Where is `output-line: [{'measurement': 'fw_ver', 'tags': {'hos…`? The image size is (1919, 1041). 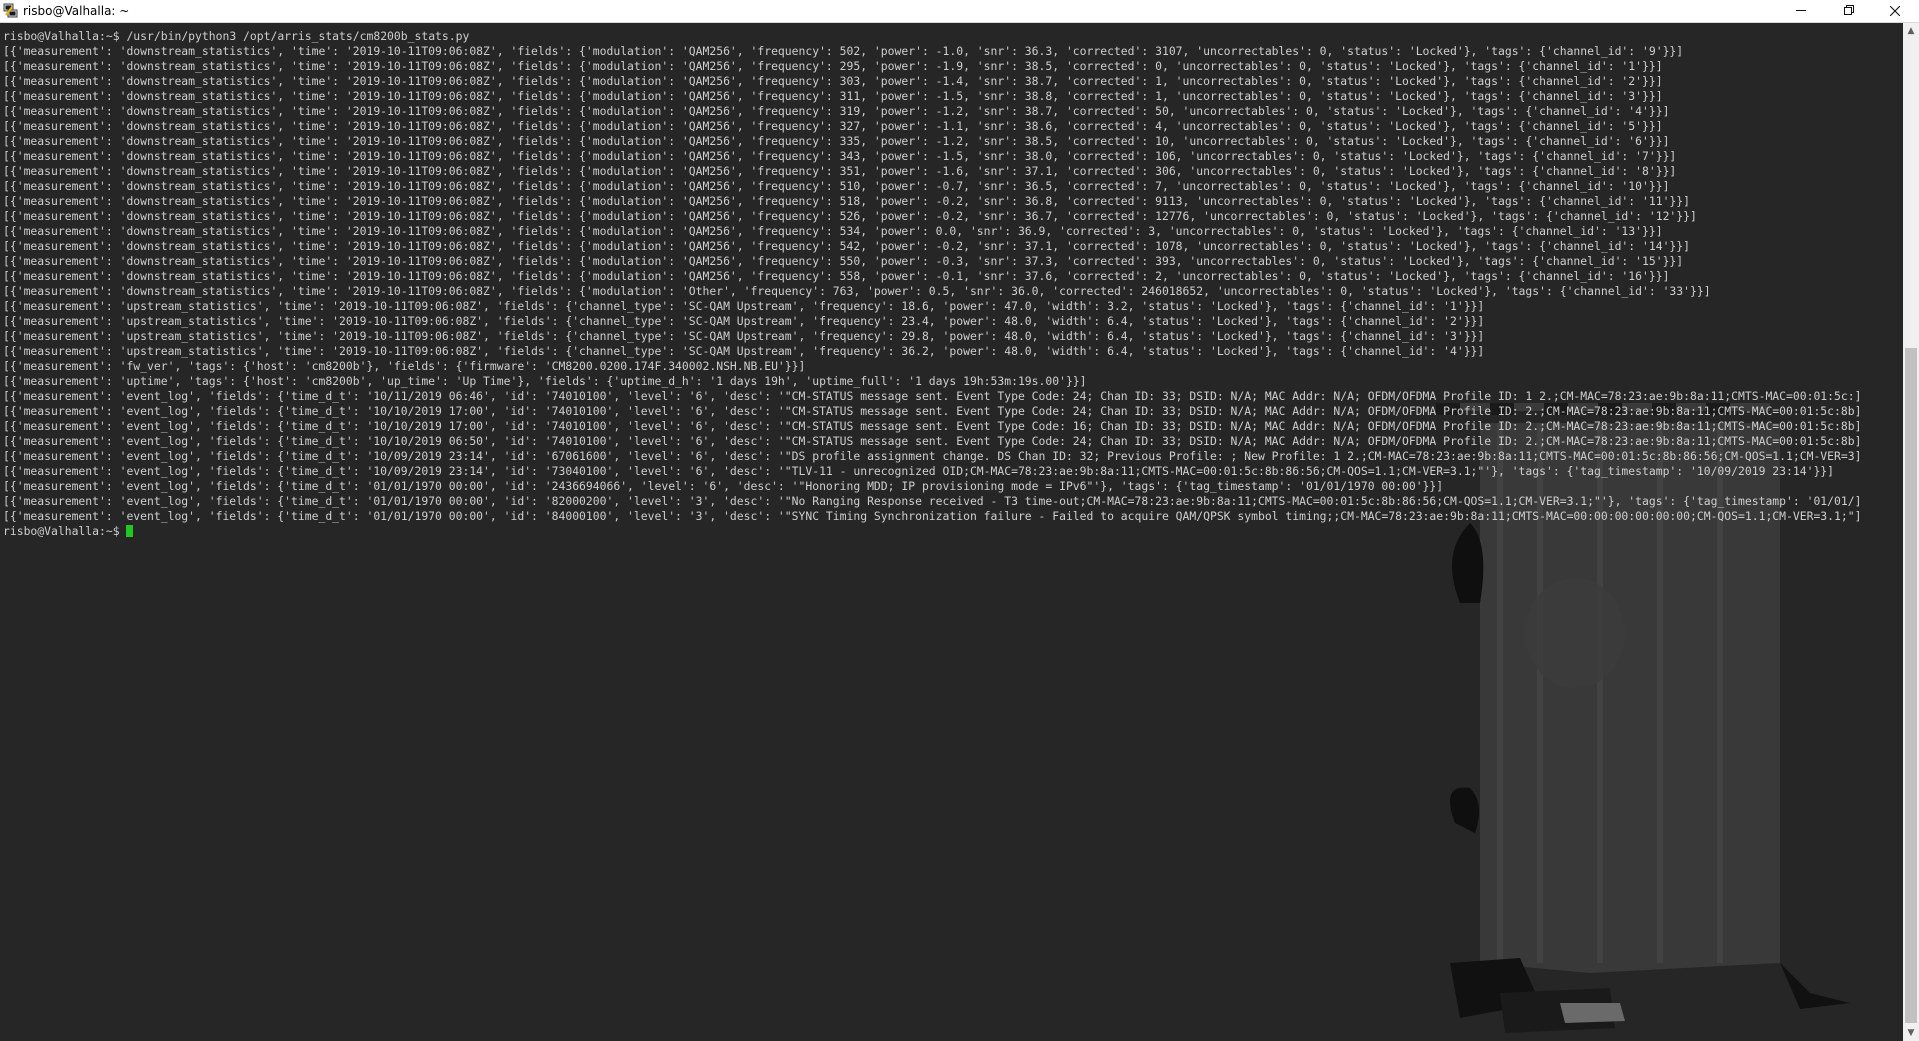
output-line: [{'measurement': 'fw_ver', 'tags': {'hos… is located at coordinates (404, 366).